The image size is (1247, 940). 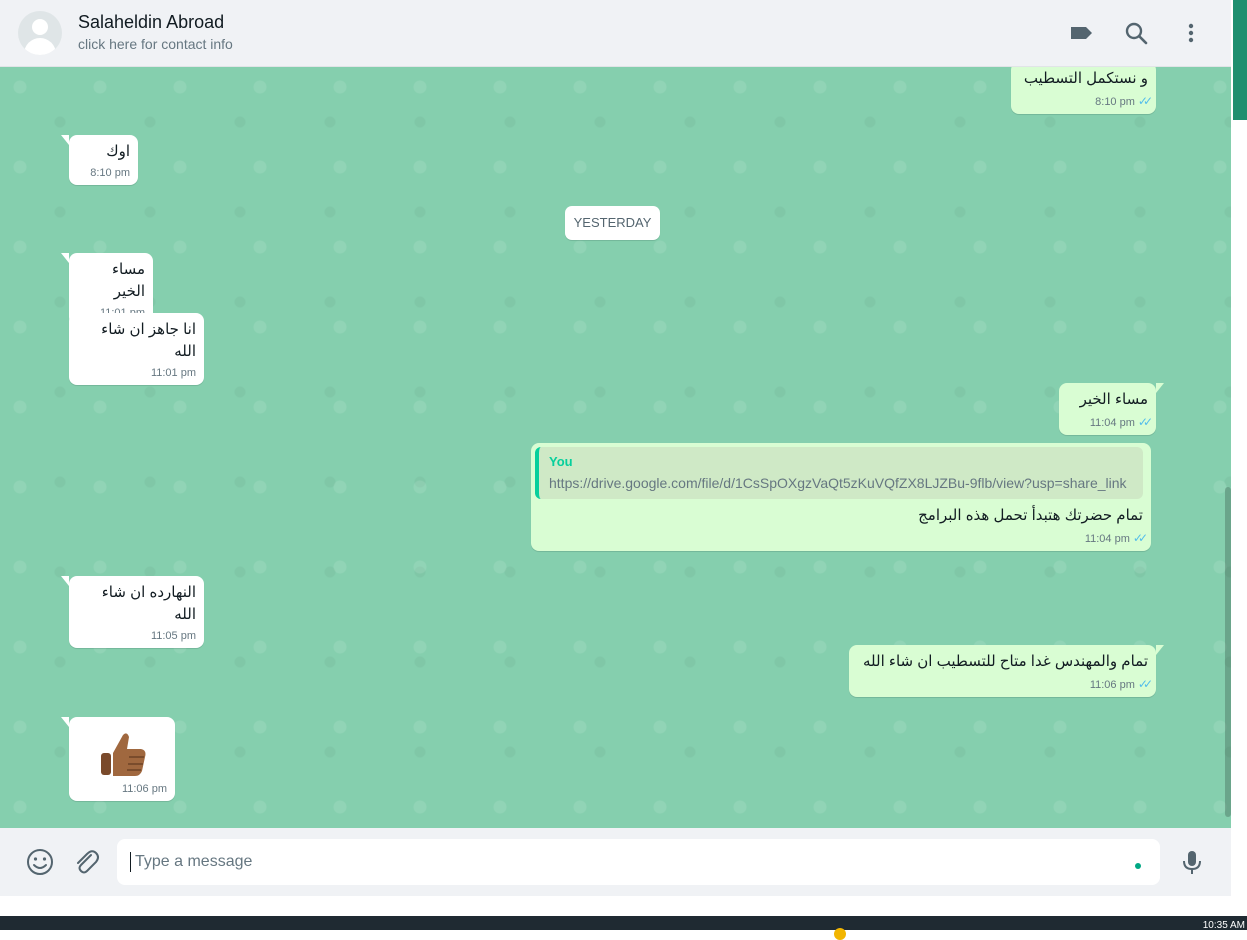 I want to click on message-meta: 8:10 pm ✓✓, so click(x=1086, y=101).